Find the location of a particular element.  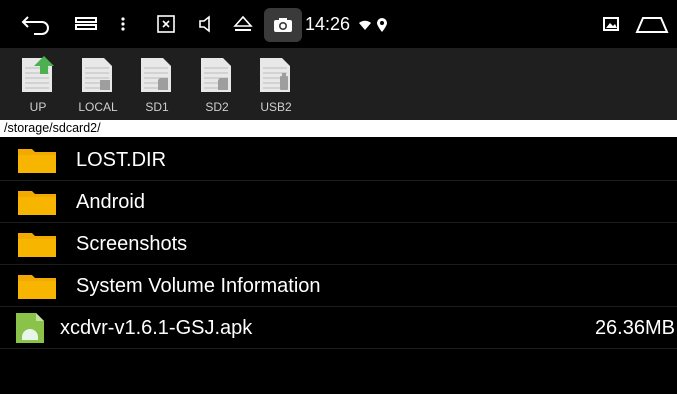

screenshot-close-icon is located at coordinates (166, 24).